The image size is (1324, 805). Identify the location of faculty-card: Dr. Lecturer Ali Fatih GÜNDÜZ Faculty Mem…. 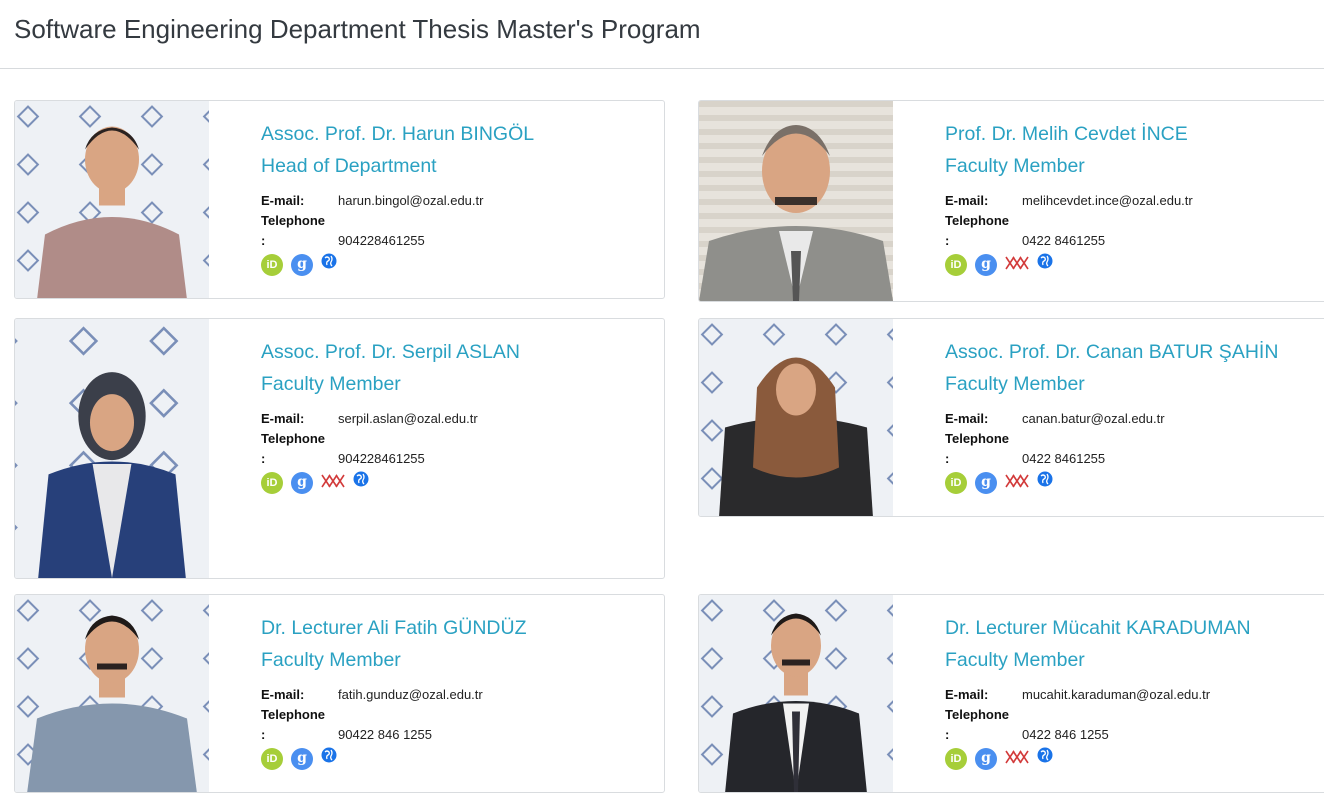
(339, 693).